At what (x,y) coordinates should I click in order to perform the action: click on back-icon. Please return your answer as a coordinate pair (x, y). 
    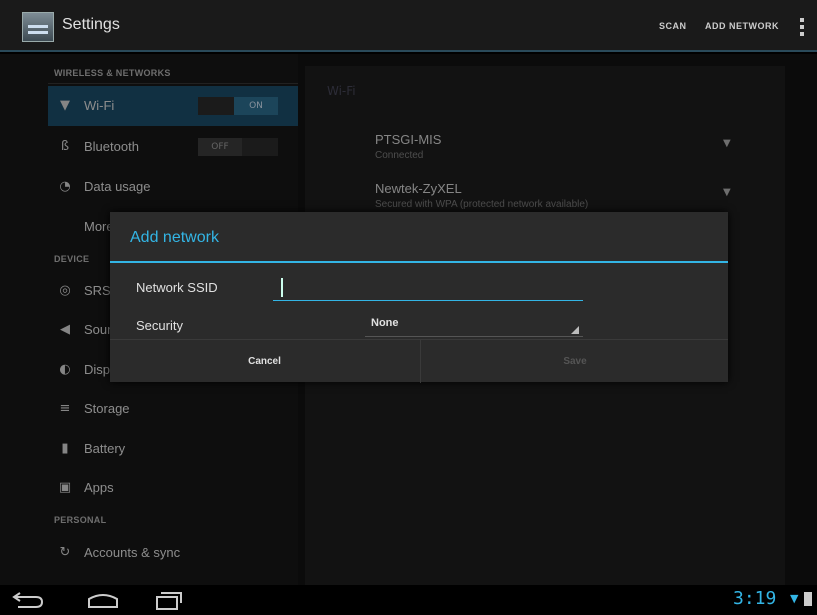
    Looking at the image, I should click on (28, 600).